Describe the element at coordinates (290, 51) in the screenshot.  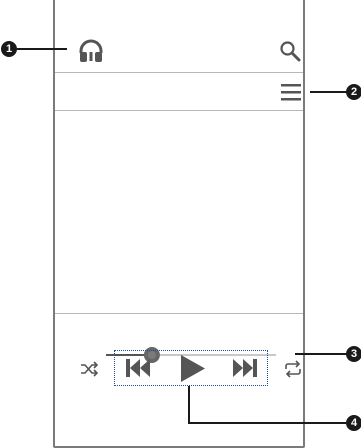
I see `search-icon` at that location.